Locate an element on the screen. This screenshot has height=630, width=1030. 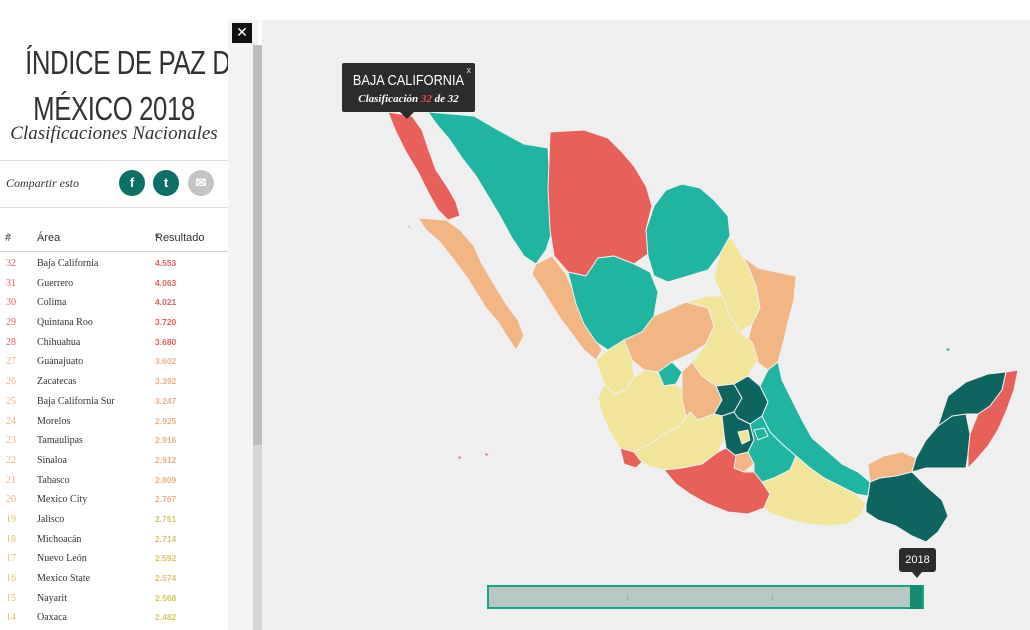
state-baja-california-sur is located at coordinates (471, 284).